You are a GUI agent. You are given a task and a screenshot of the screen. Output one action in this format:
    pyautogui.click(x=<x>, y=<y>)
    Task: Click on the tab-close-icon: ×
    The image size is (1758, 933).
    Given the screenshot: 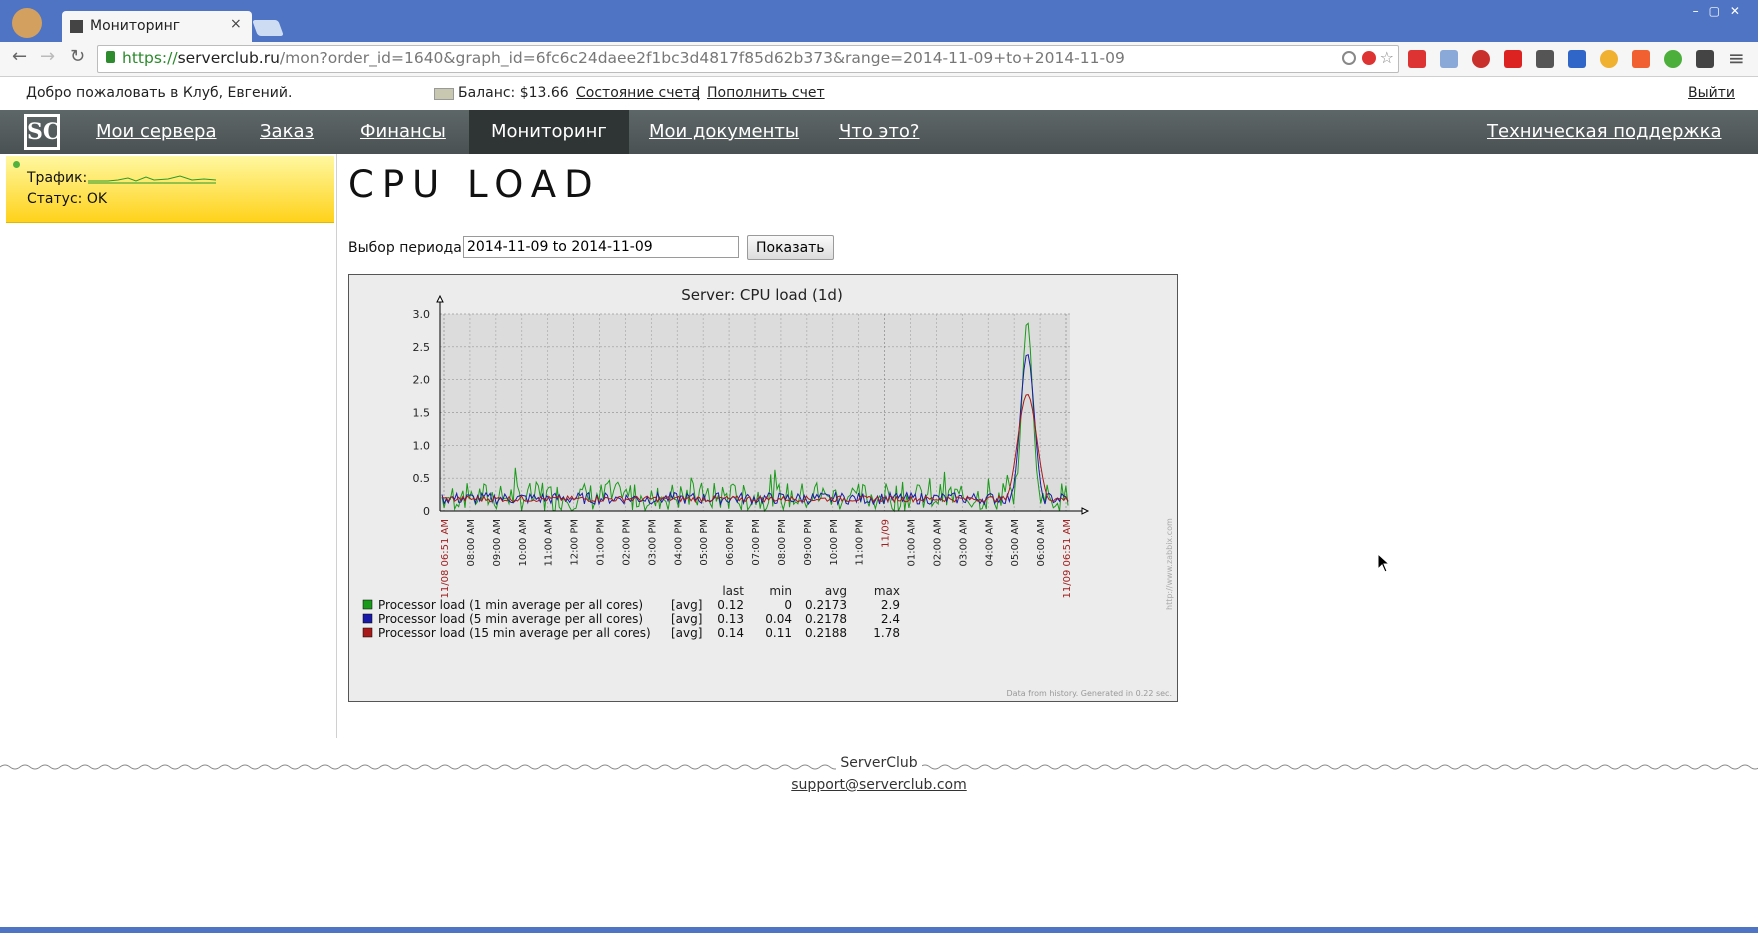 What is the action you would take?
    pyautogui.click(x=236, y=24)
    